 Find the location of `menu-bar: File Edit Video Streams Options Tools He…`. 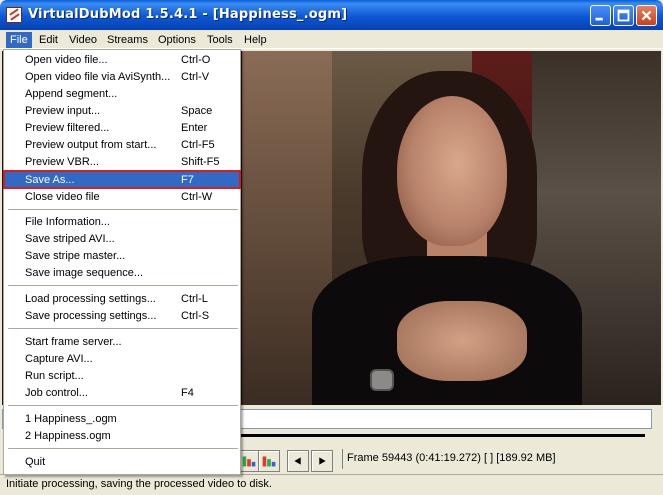

menu-bar: File Edit Video Streams Options Tools He… is located at coordinates (331, 39).